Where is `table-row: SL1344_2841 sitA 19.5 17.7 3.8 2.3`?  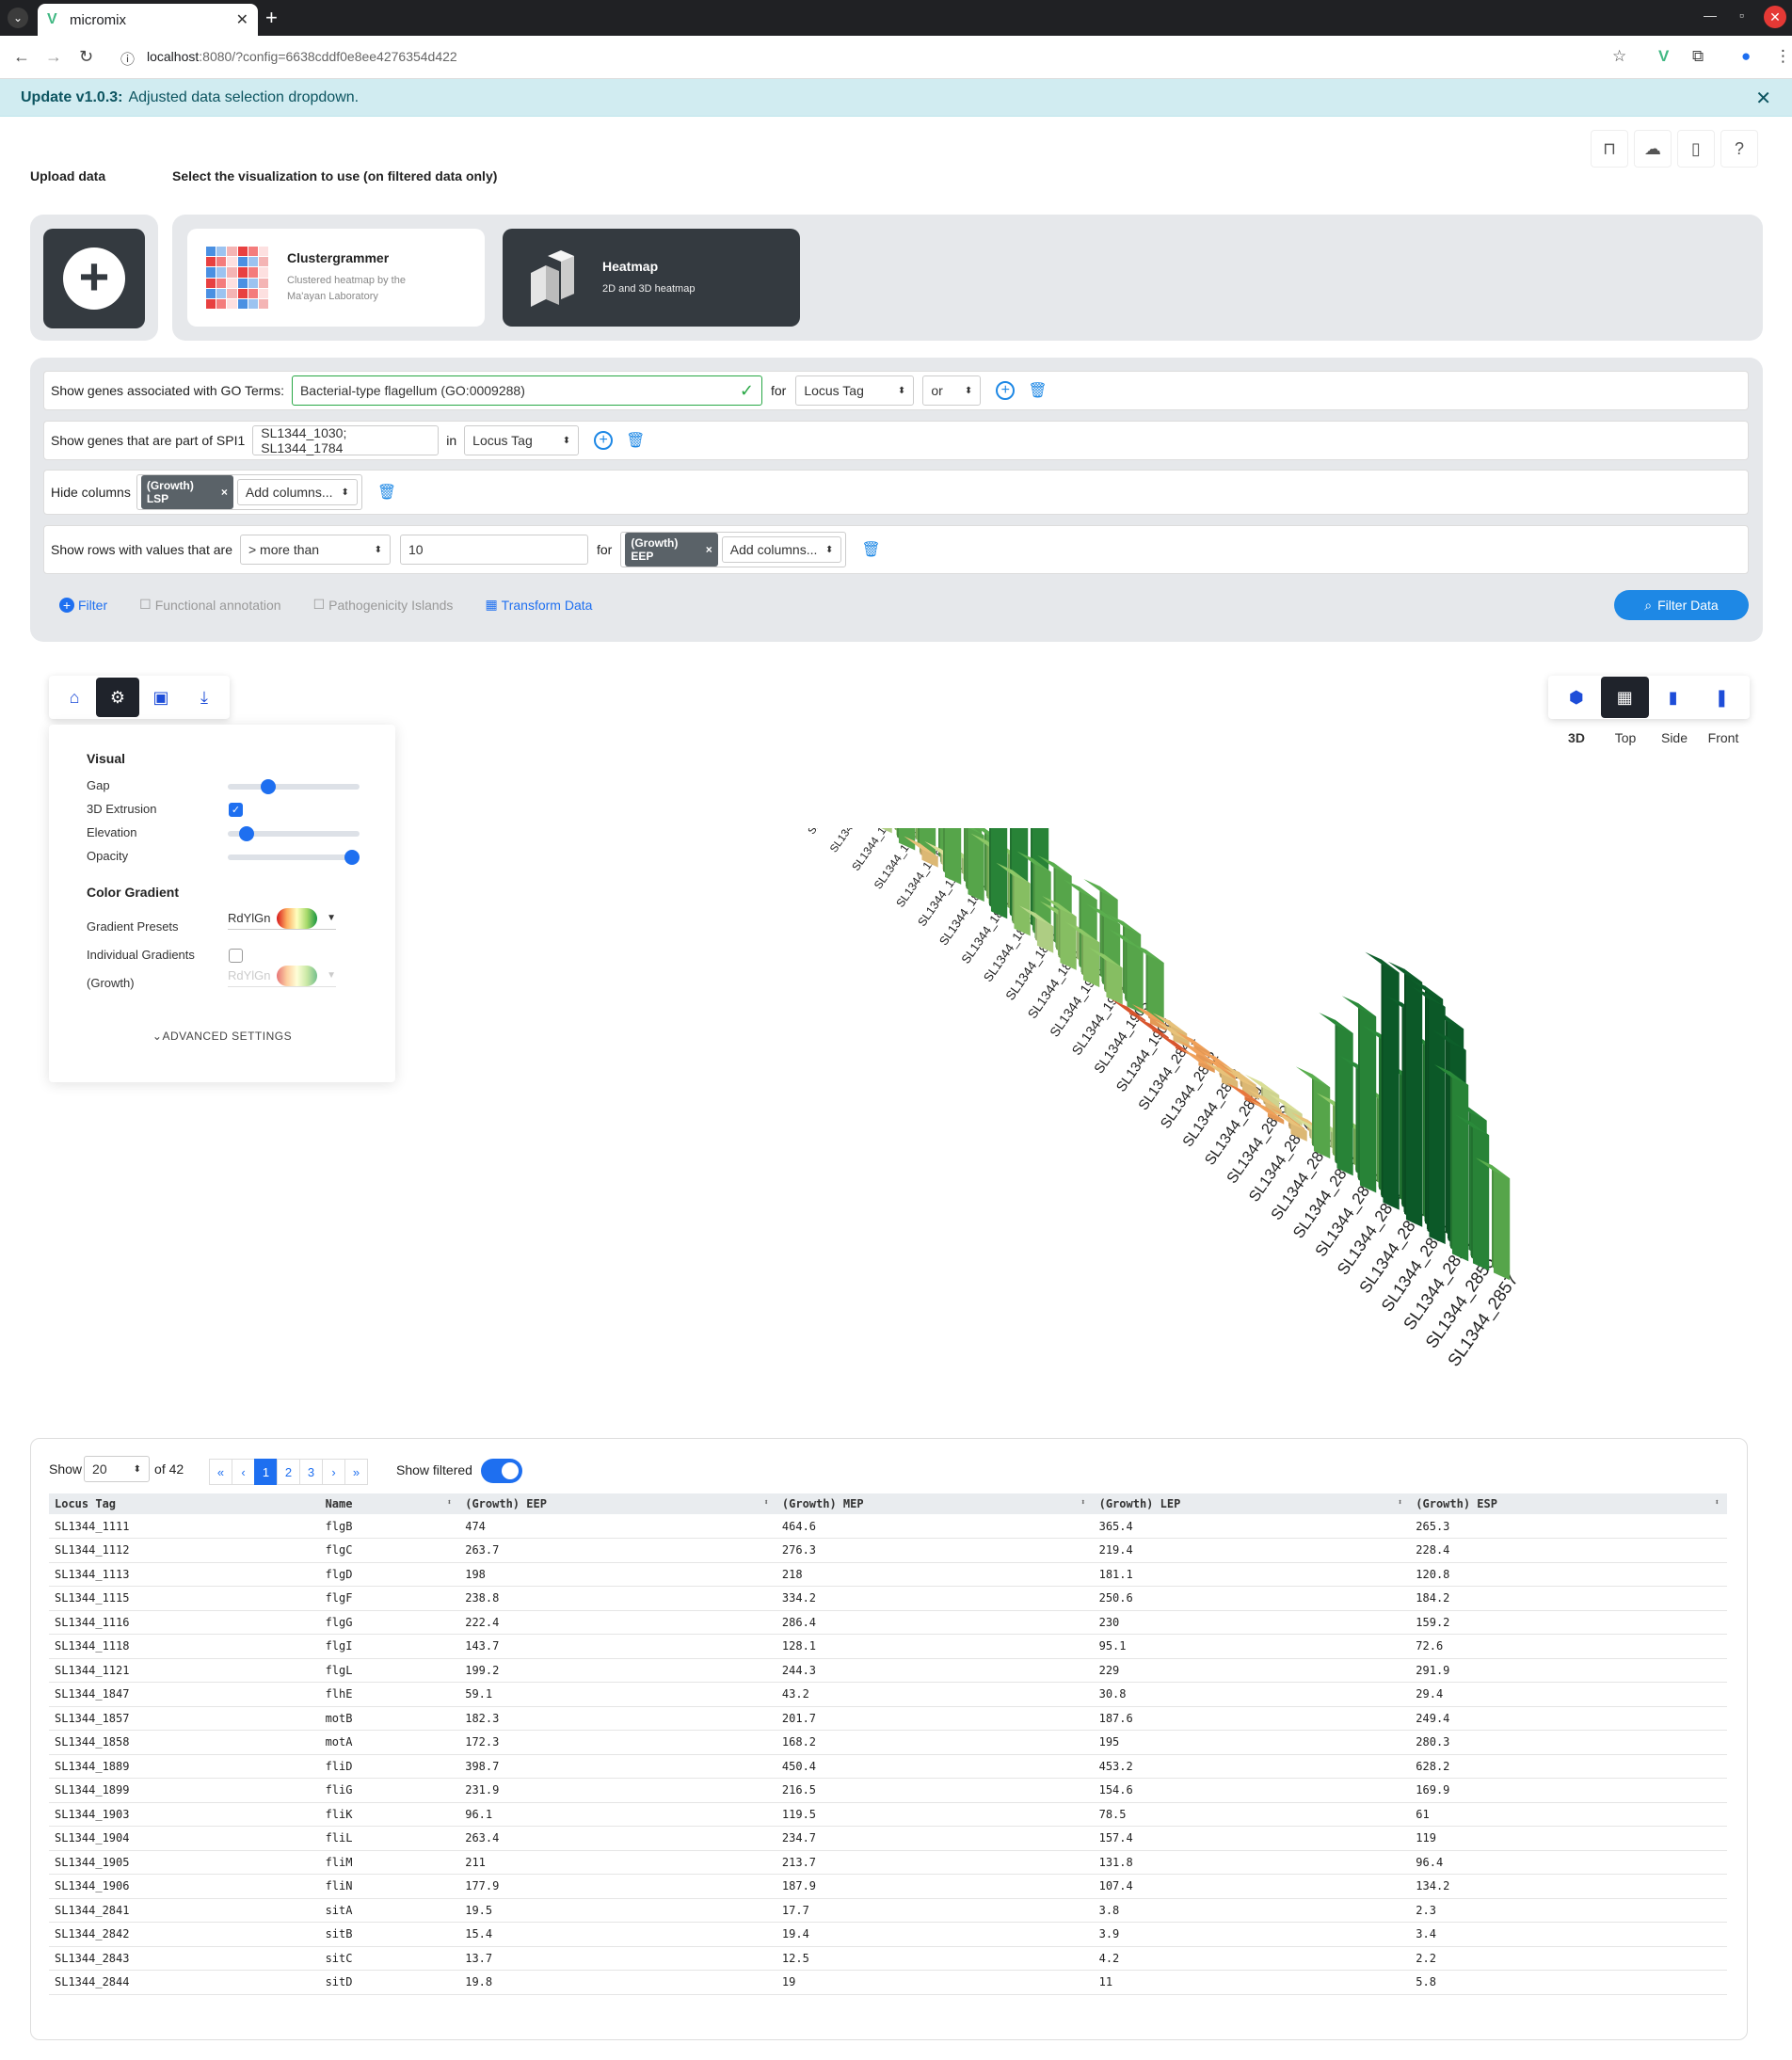 table-row: SL1344_2841 sitA 19.5 17.7 3.8 2.3 is located at coordinates (888, 1910).